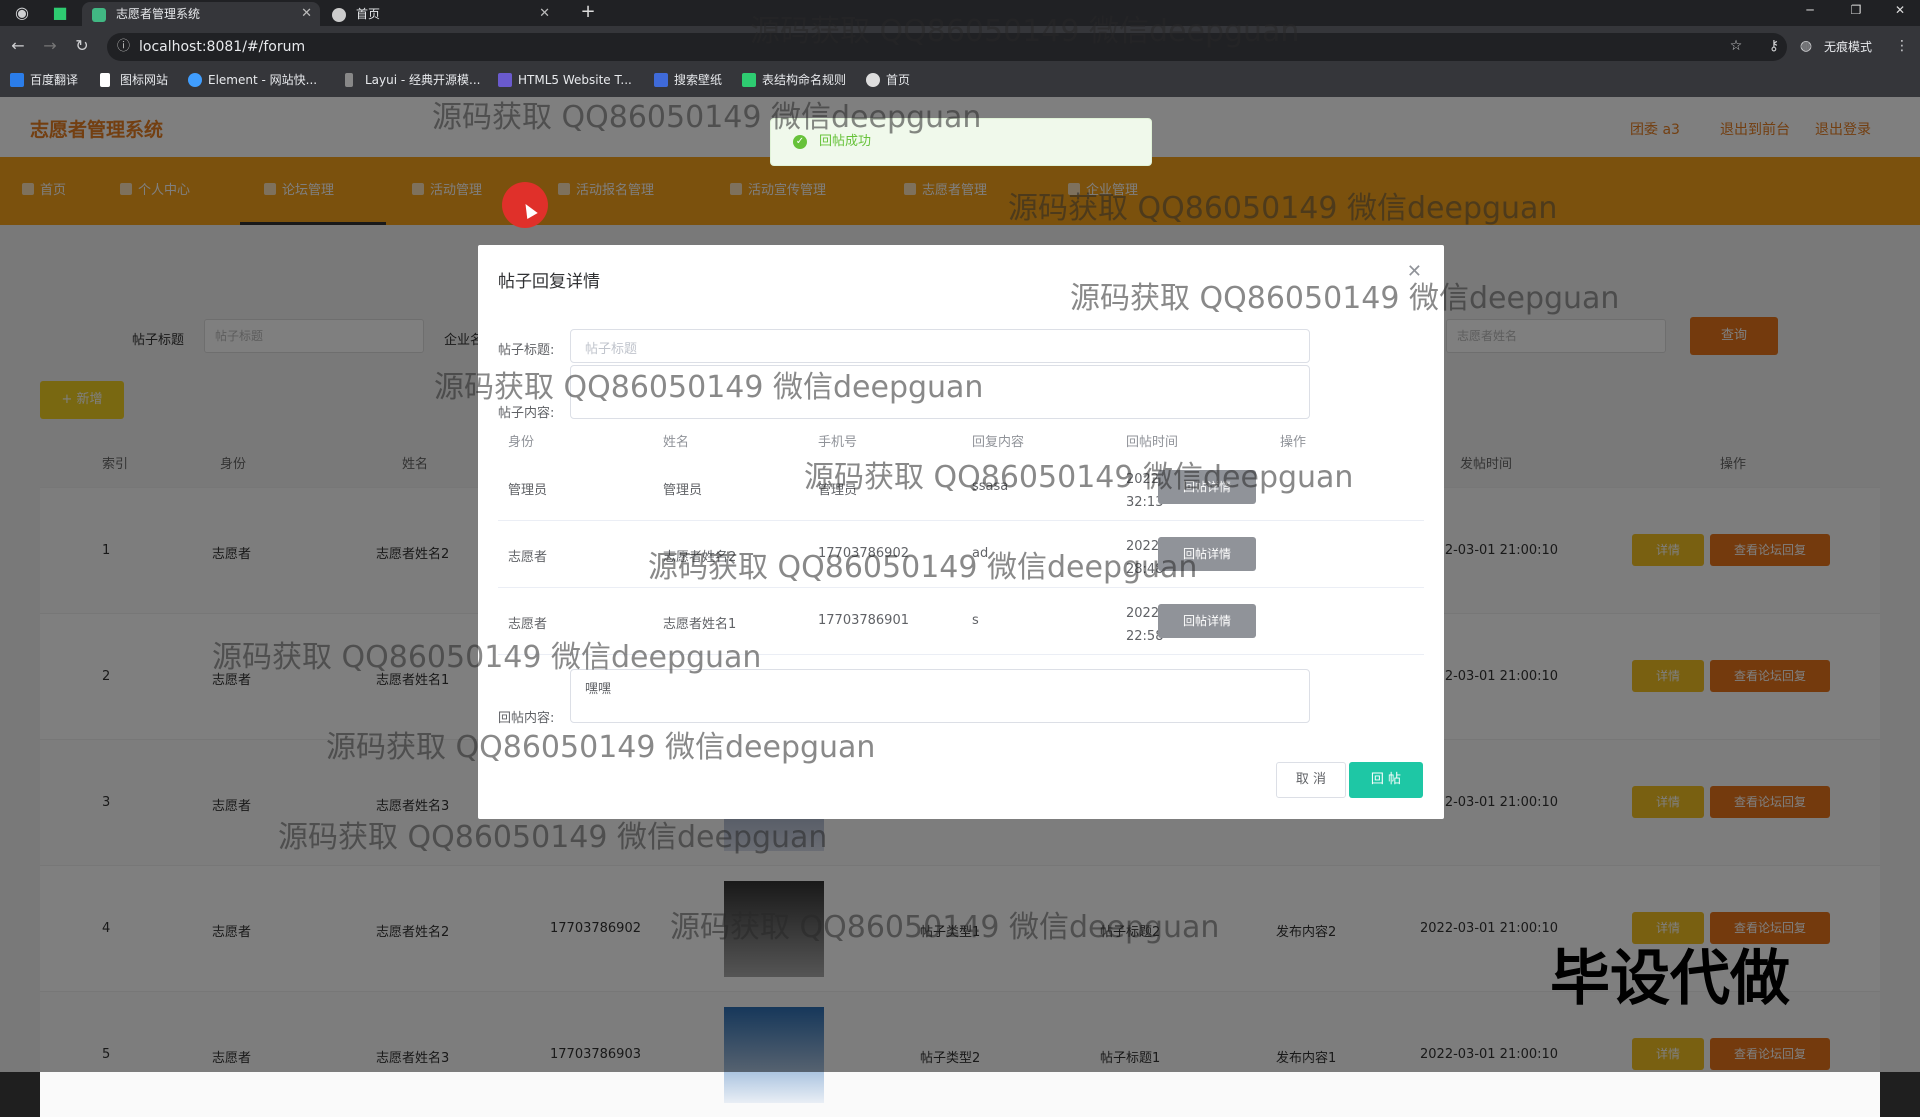 This screenshot has width=1920, height=1117. I want to click on tab-volunteer-system: 志愿者管理系统 ✕, so click(201, 14).